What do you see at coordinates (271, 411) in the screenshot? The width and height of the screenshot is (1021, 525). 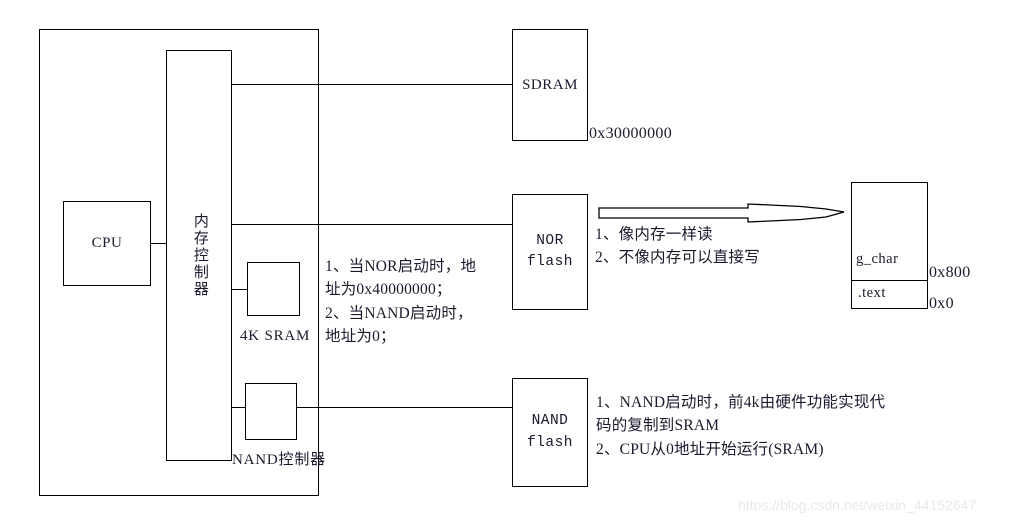 I see `nand-controller-box` at bounding box center [271, 411].